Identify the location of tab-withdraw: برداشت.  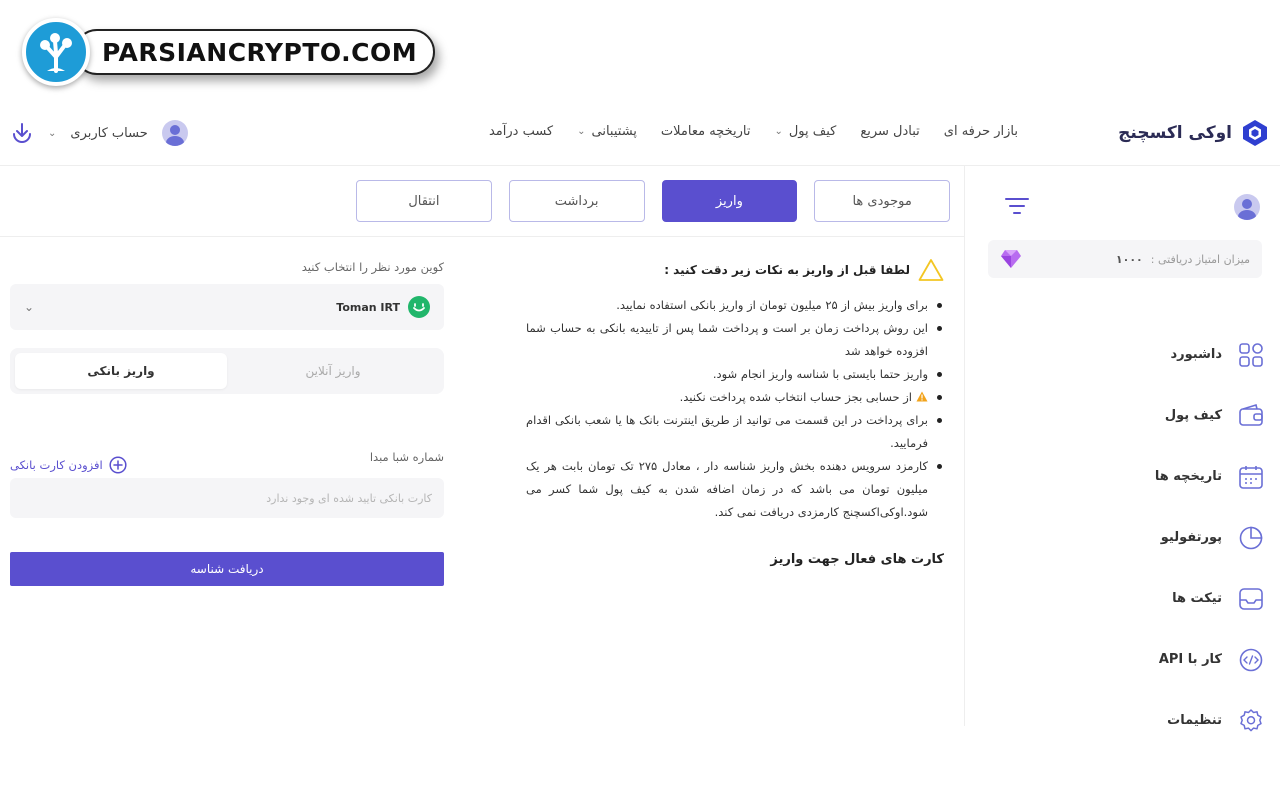
(576, 201).